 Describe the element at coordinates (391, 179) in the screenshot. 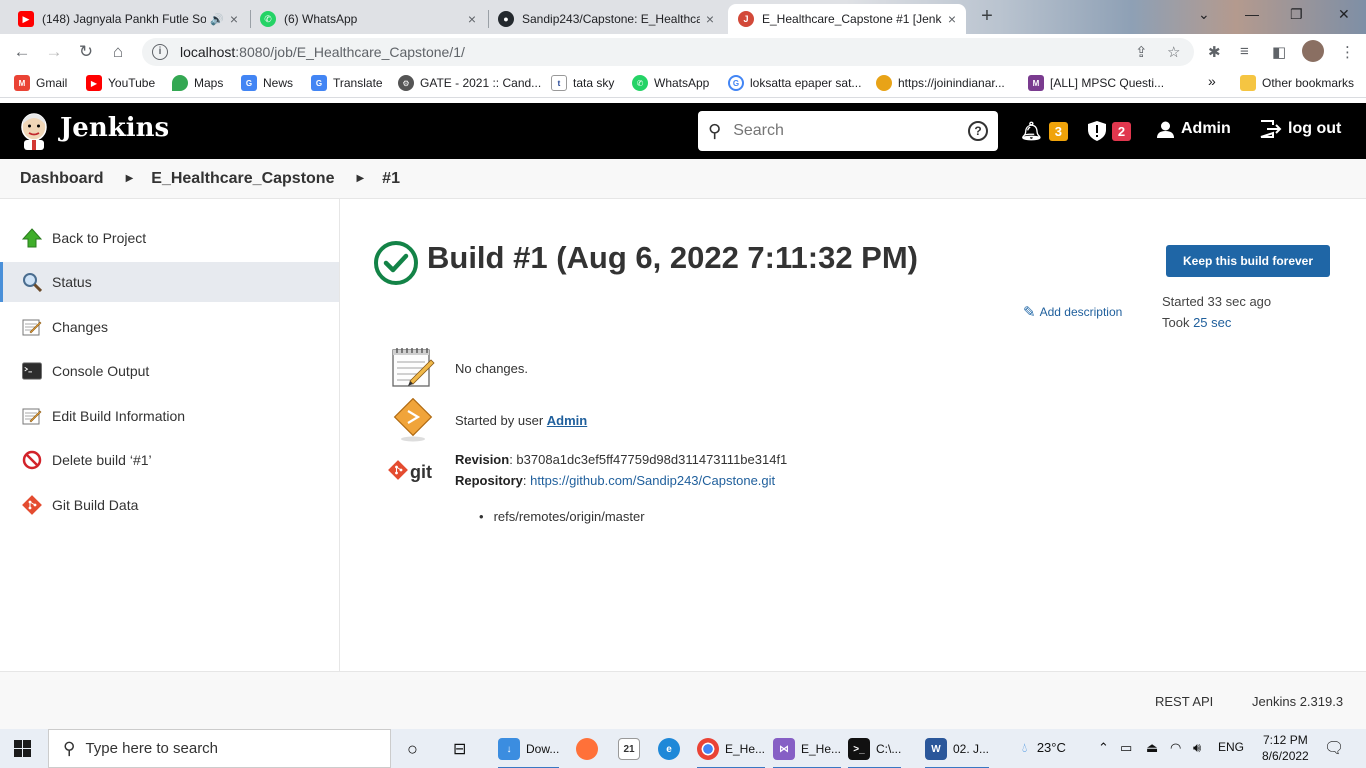

I see `breadcrumb-build: #1` at that location.